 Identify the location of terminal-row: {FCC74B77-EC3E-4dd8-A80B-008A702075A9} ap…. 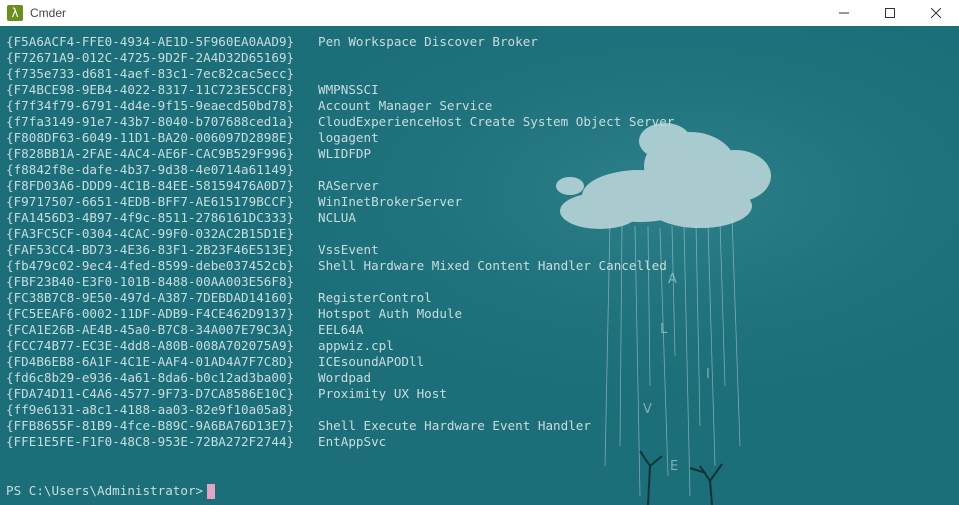
(340, 346).